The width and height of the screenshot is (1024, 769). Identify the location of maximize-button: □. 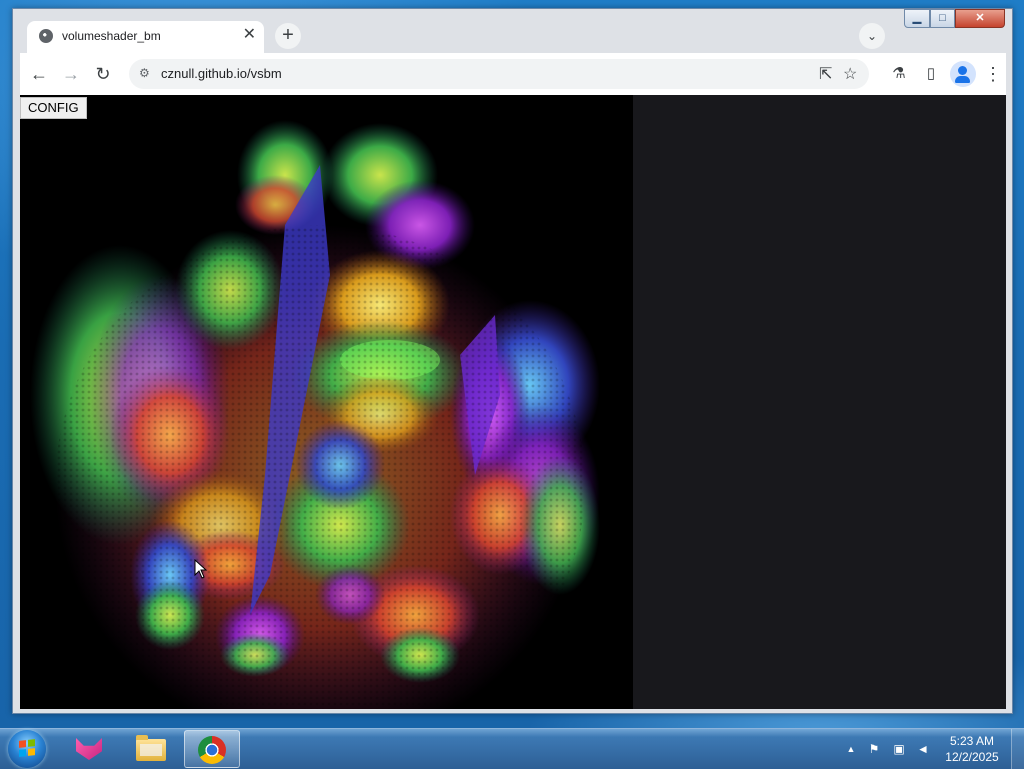
(942, 18).